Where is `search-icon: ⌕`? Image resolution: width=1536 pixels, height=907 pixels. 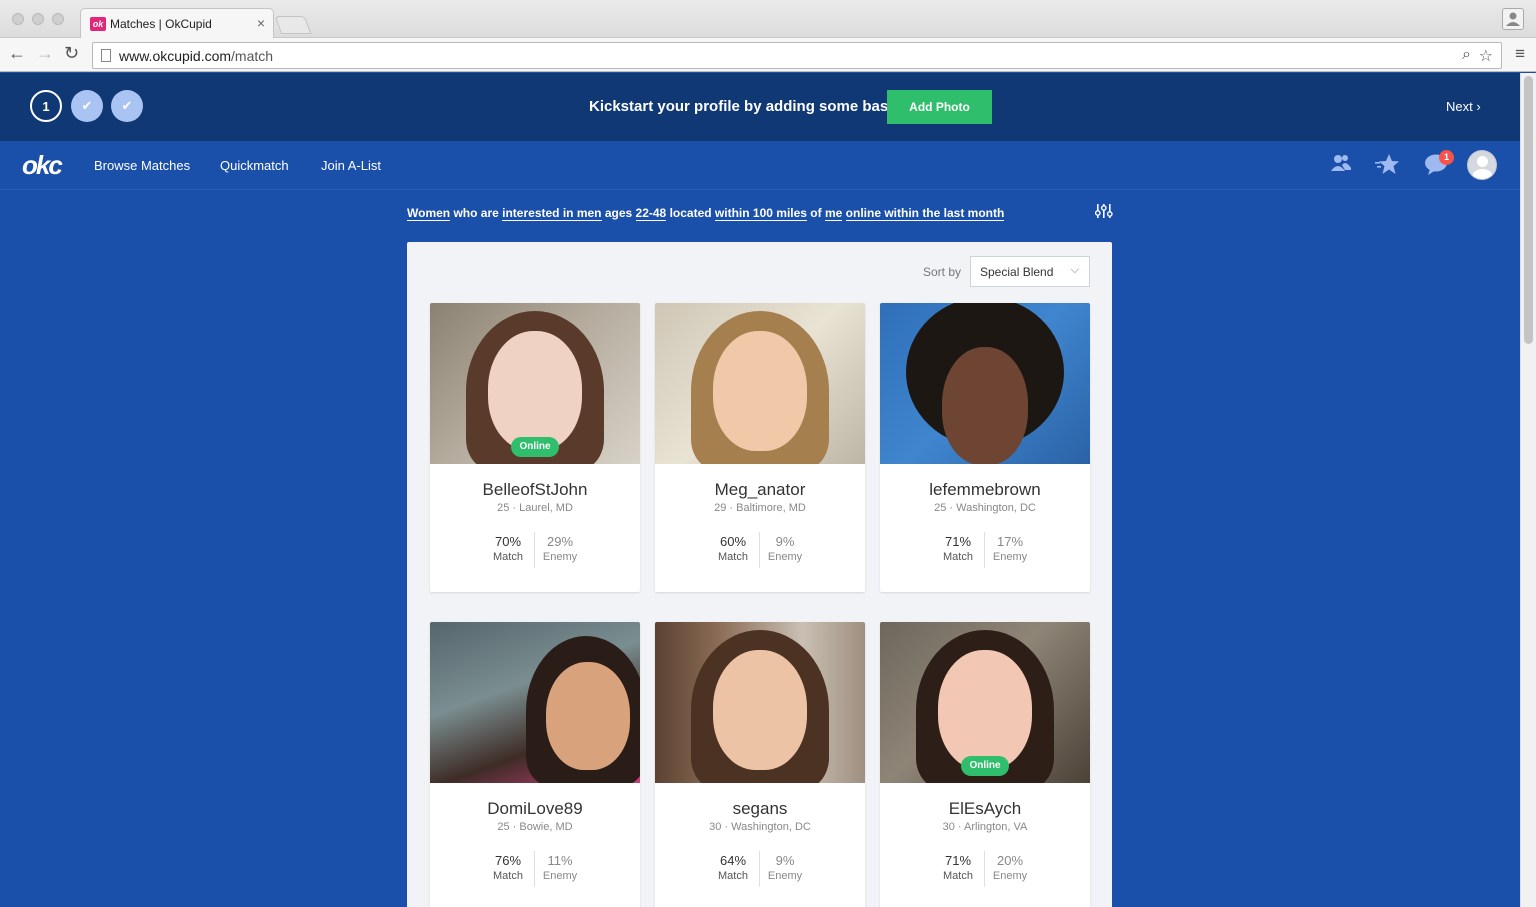 search-icon: ⌕ is located at coordinates (1466, 55).